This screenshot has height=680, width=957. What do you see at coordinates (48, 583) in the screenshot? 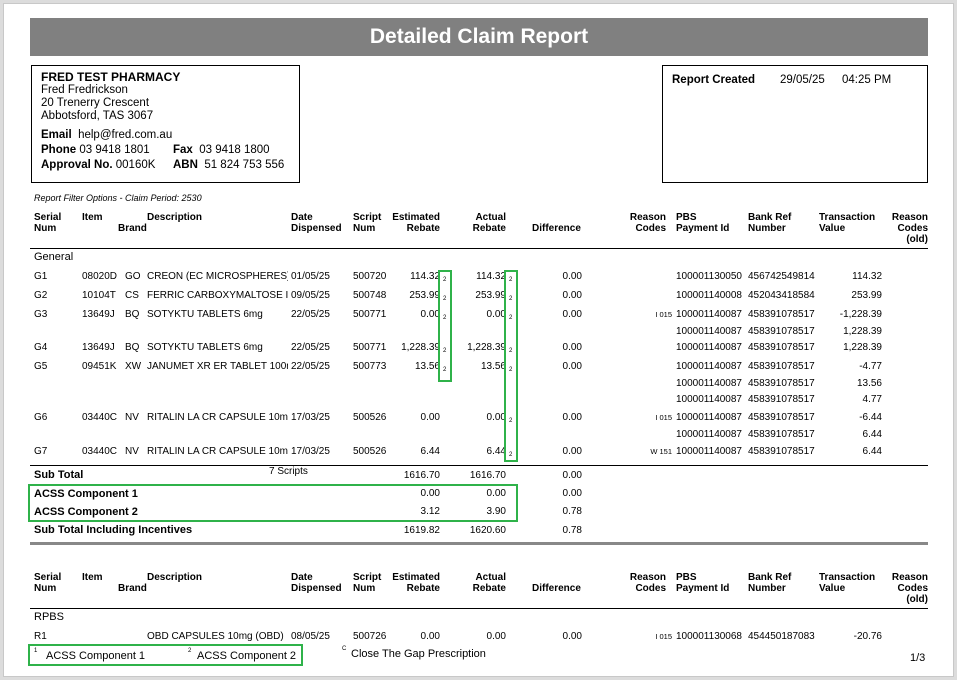
I see `rpbs-header-serial: Serial Num` at bounding box center [48, 583].